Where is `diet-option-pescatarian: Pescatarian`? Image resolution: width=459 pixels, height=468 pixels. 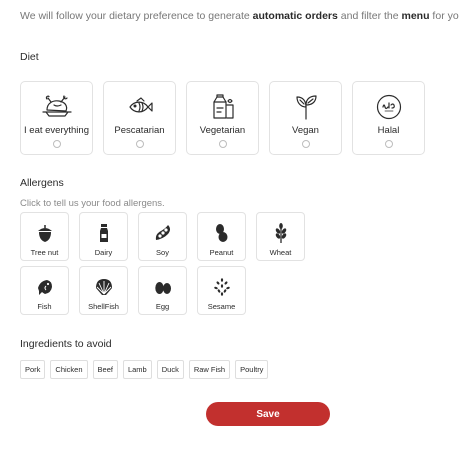 diet-option-pescatarian: Pescatarian is located at coordinates (139, 118).